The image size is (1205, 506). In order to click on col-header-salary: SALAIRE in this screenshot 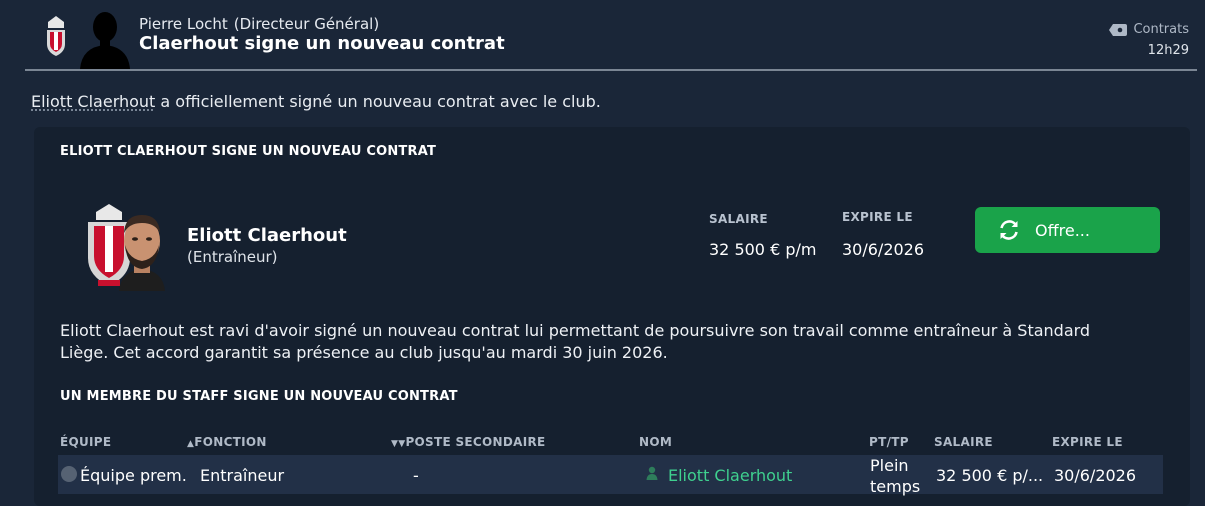, I will do `click(963, 442)`.